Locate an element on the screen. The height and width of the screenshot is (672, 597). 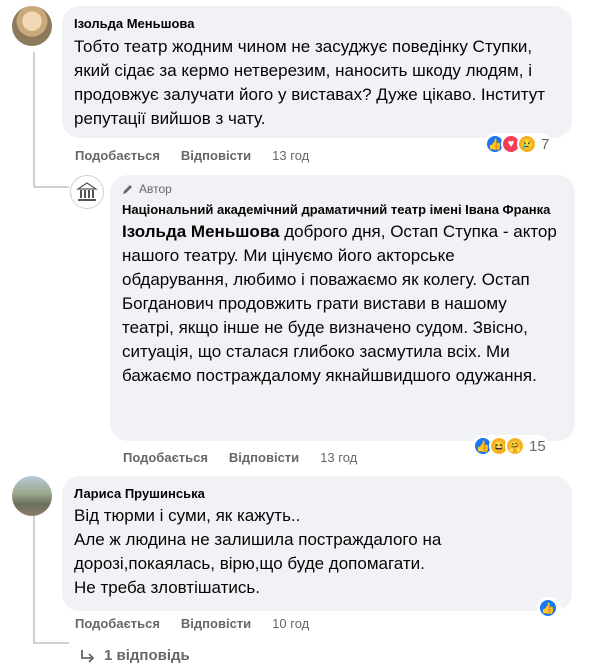
comment-line: Від тюрми і суми, як кажуть.. is located at coordinates (187, 515).